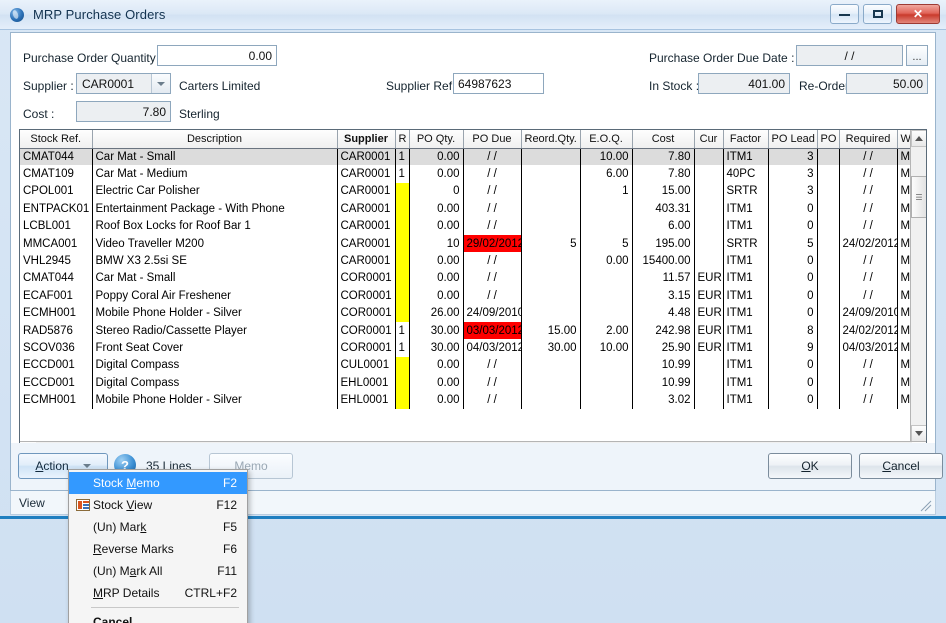 This screenshot has width=946, height=623. Describe the element at coordinates (918, 138) in the screenshot. I see `scroll-up-button` at that location.